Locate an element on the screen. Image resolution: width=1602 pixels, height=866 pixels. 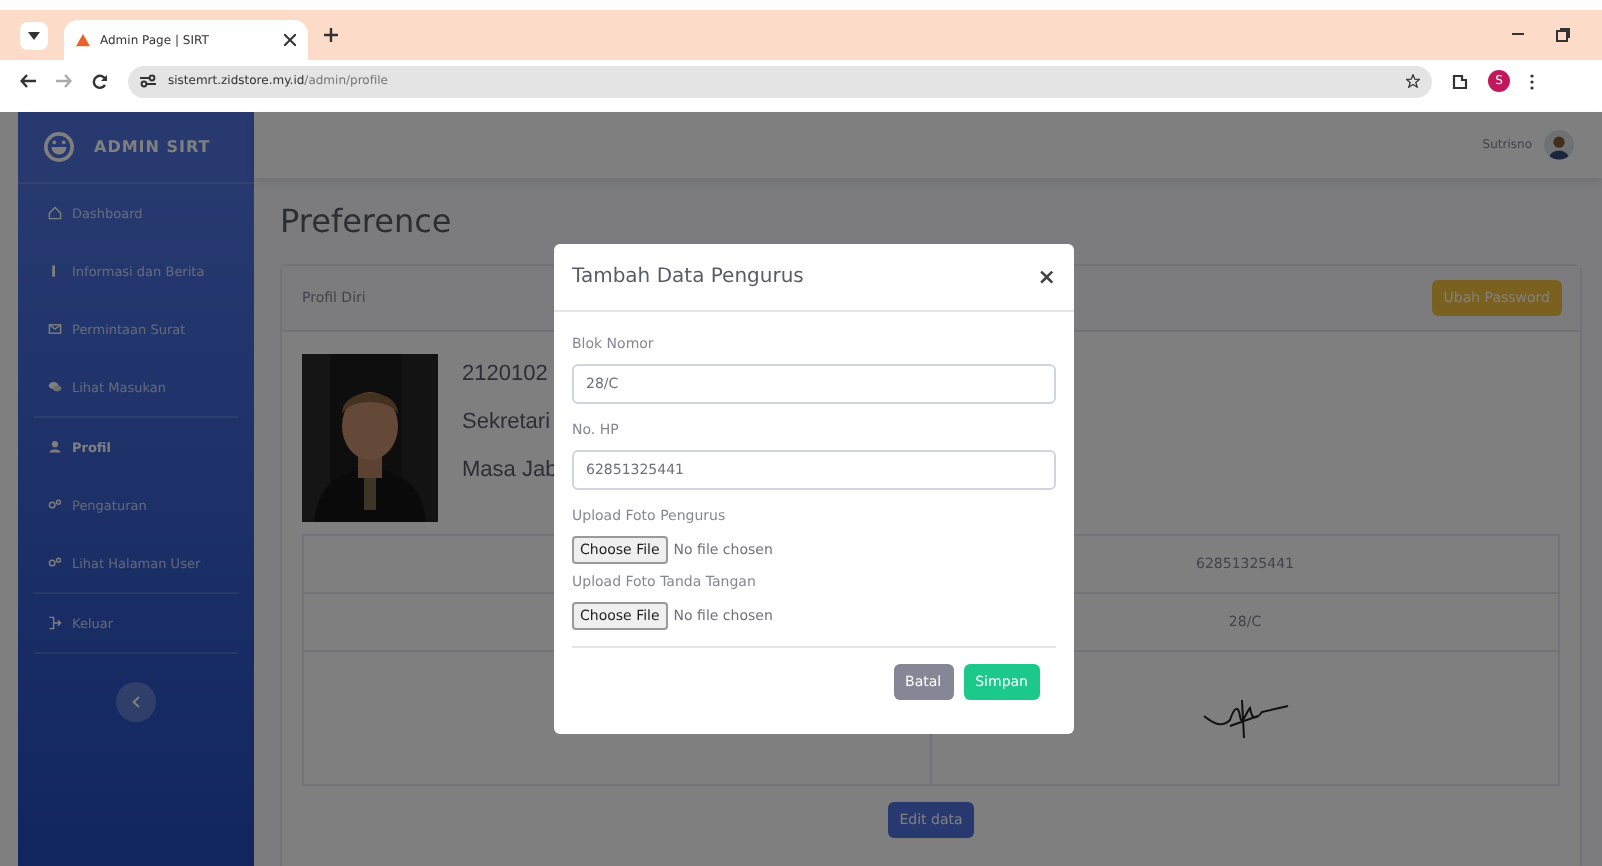
user-avatar-icon is located at coordinates (1559, 145).